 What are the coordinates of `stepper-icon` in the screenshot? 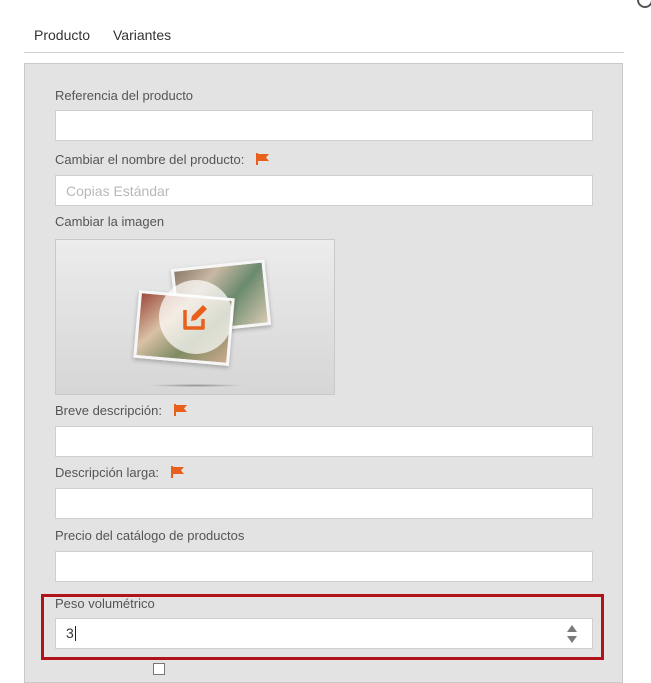 It's located at (572, 634).